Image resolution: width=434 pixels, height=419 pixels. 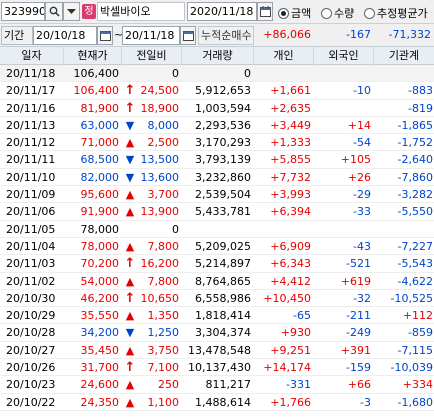 What do you see at coordinates (355, 281) in the screenshot?
I see `foreign-cell: +619` at bounding box center [355, 281].